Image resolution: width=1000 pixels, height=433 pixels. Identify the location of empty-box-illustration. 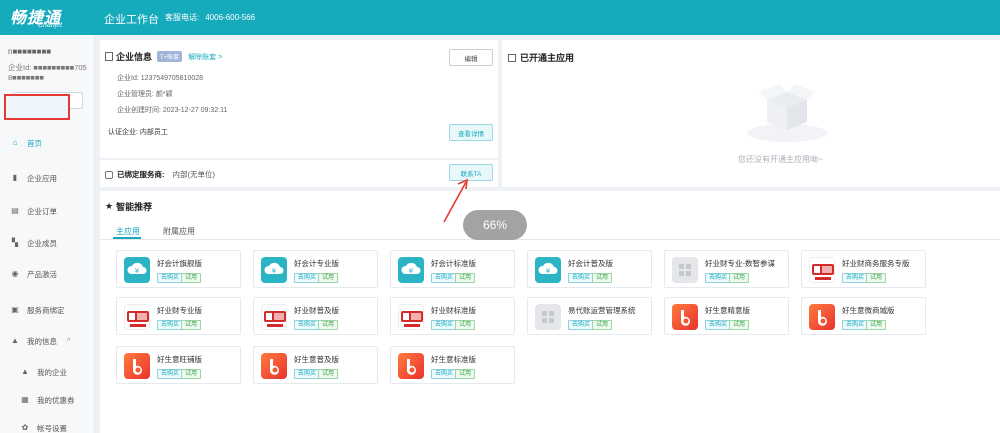
(787, 113).